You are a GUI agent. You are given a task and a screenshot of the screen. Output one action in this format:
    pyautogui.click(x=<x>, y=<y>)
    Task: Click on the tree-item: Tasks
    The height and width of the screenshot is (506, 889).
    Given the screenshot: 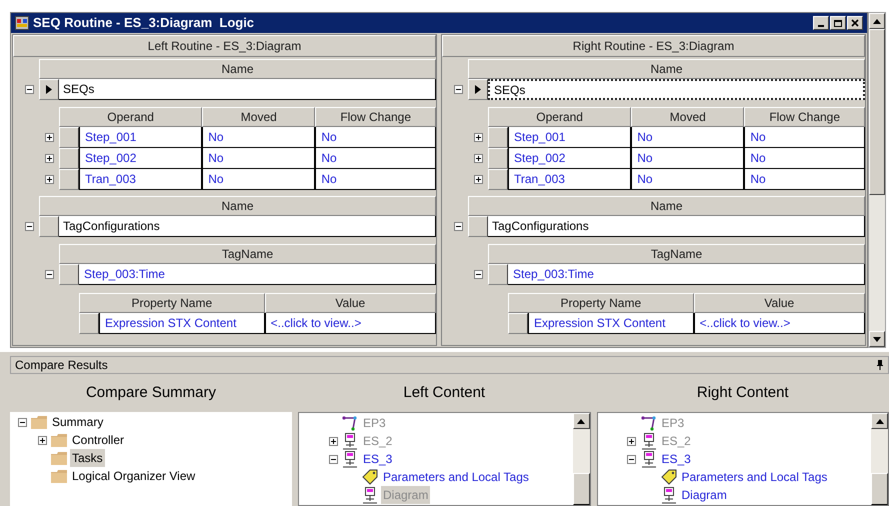 What is the action you would take?
    pyautogui.click(x=87, y=458)
    